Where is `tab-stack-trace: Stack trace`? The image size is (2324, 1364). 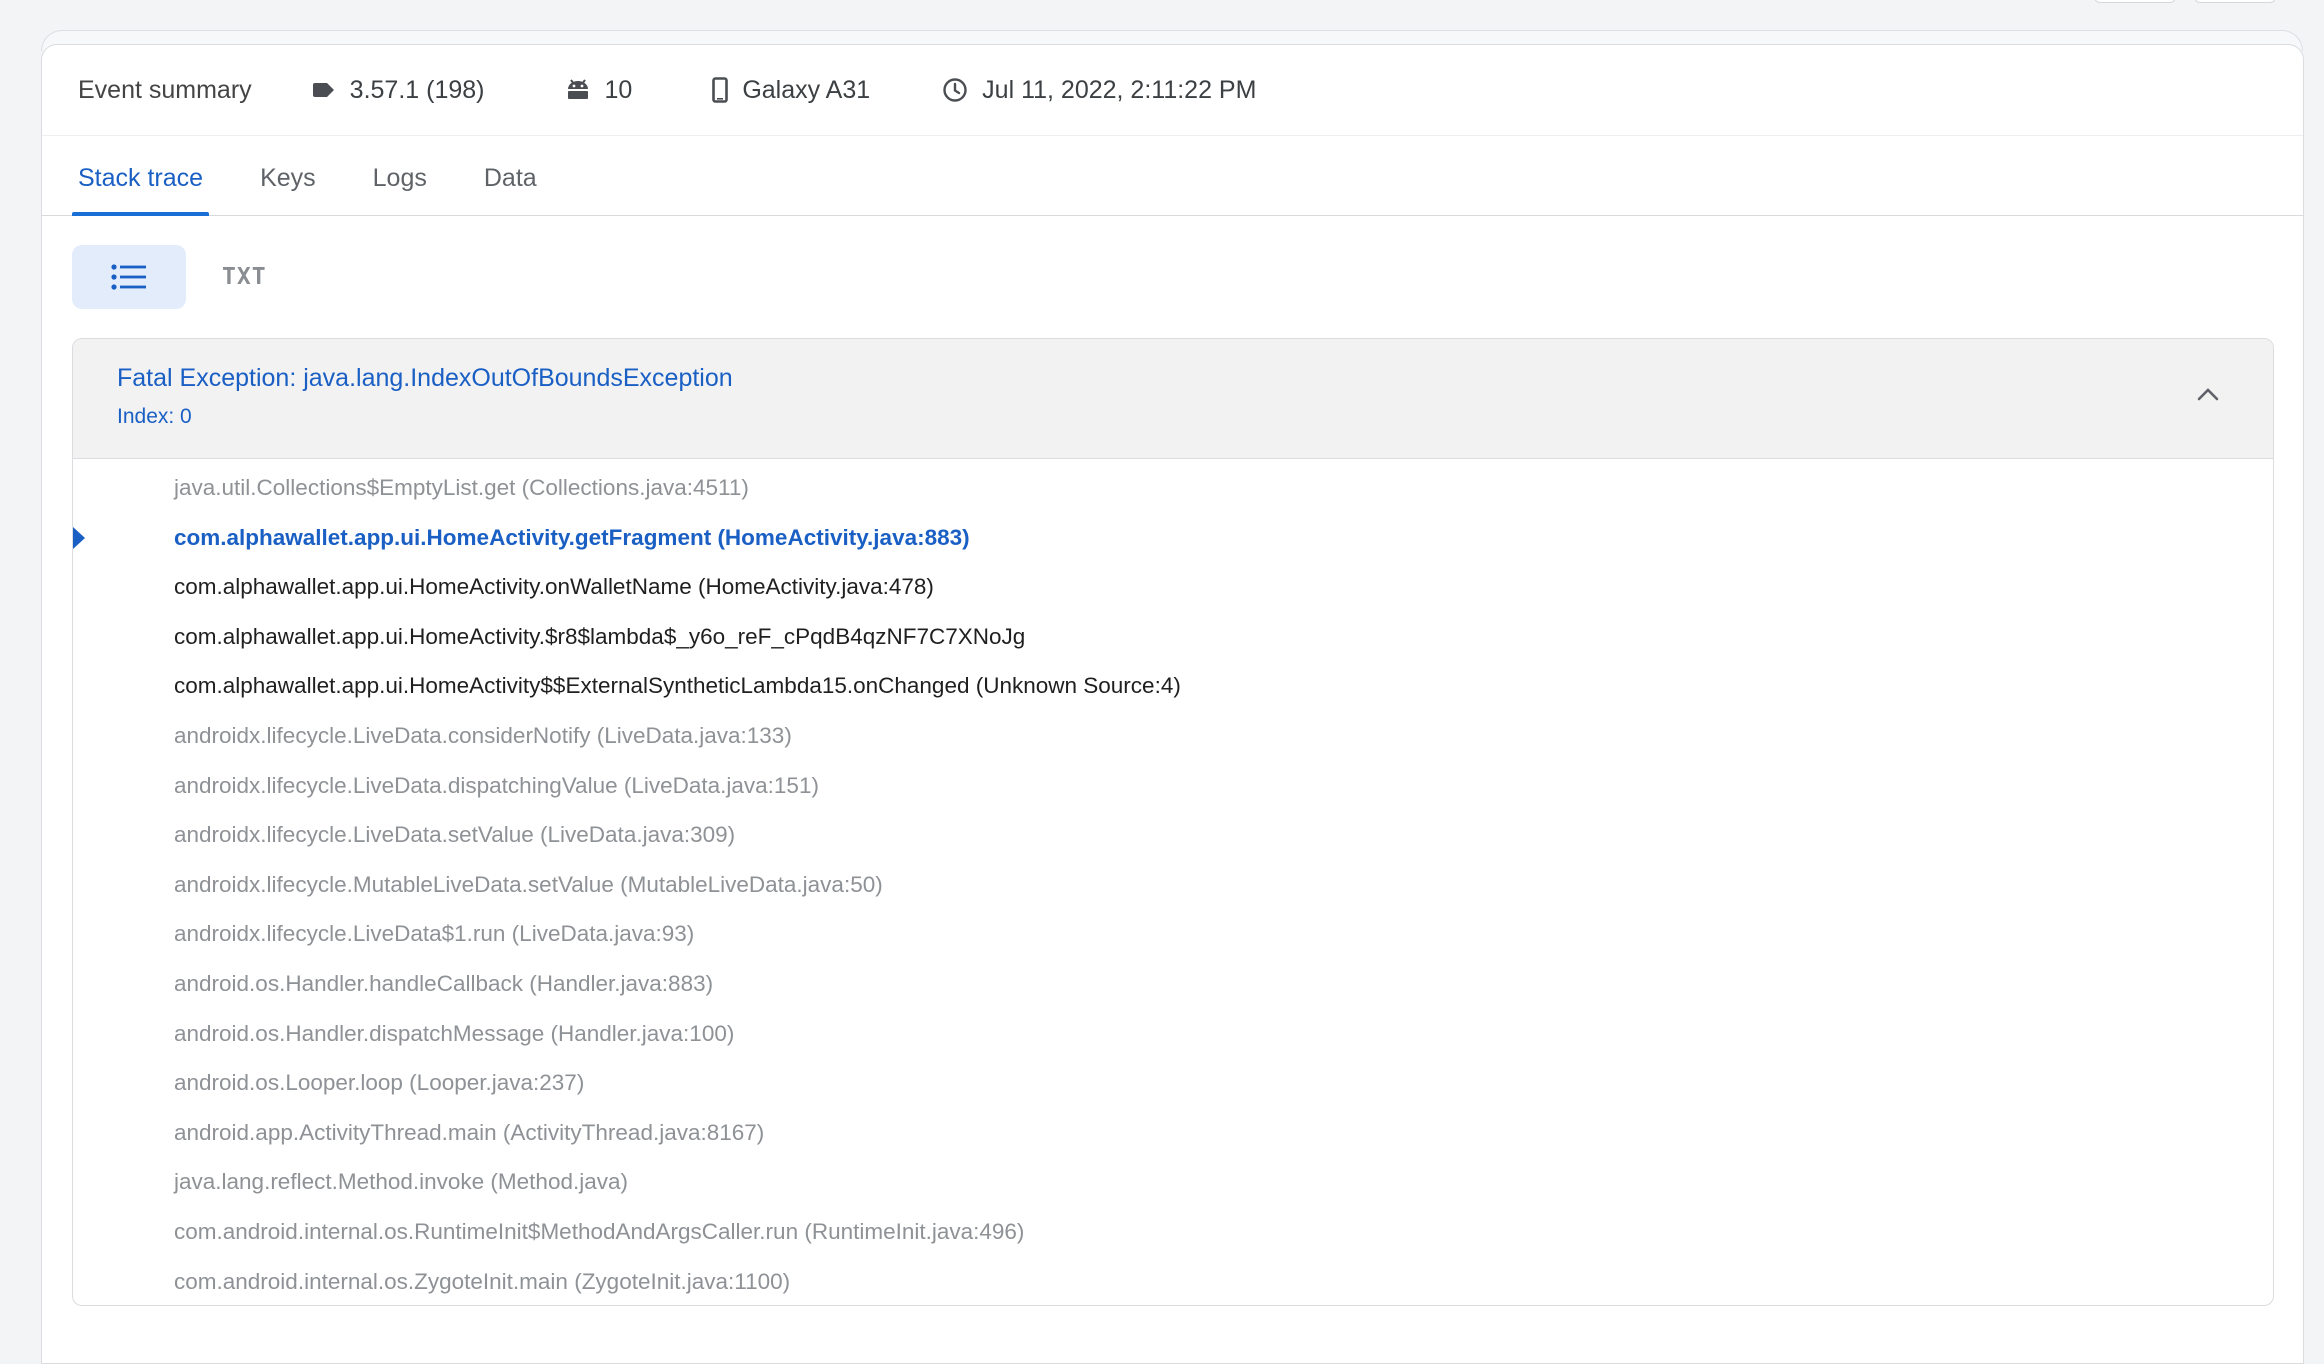 tab-stack-trace: Stack trace is located at coordinates (141, 190).